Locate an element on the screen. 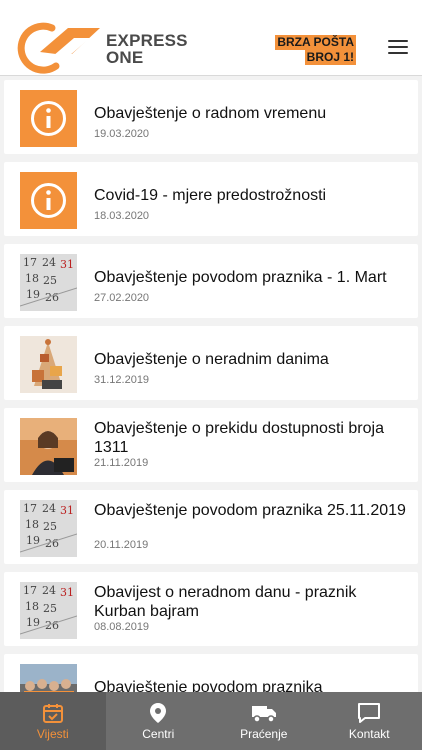 The height and width of the screenshot is (750, 422). tab-centri: Centri is located at coordinates (159, 721).